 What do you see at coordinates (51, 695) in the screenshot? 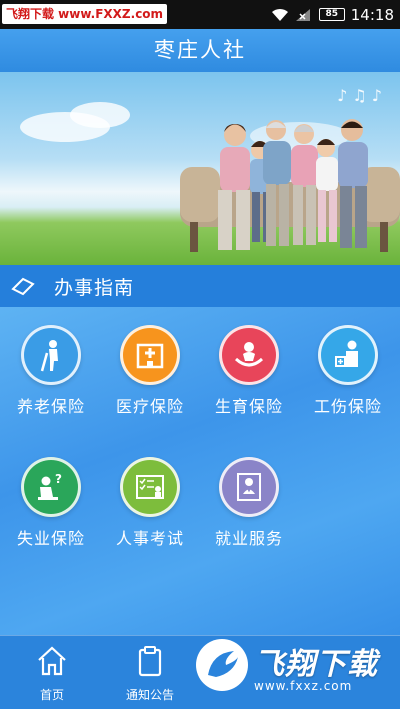
I see `nav-home-label: 首页` at bounding box center [51, 695].